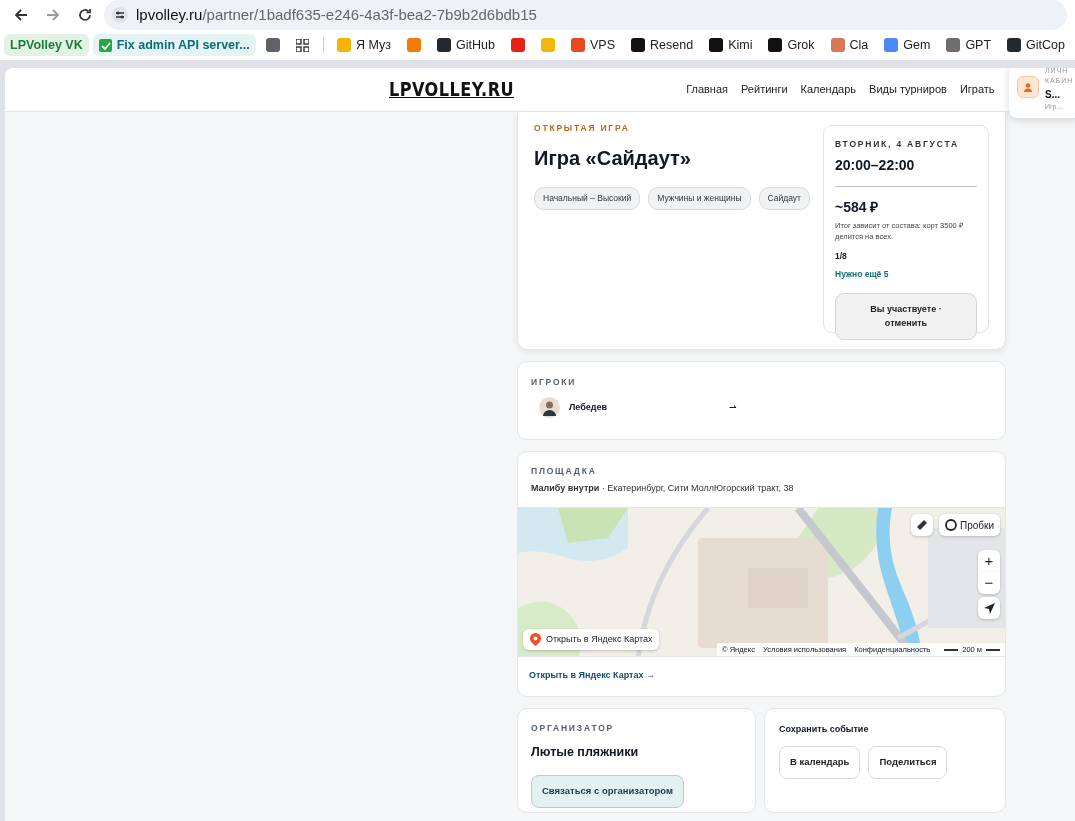 The width and height of the screenshot is (1075, 821). What do you see at coordinates (585, 15) in the screenshot?
I see `address-bar: lpvolley.ru/partner/1badf635-e246-4a3f-bea2-7b9b2d6bdb15` at bounding box center [585, 15].